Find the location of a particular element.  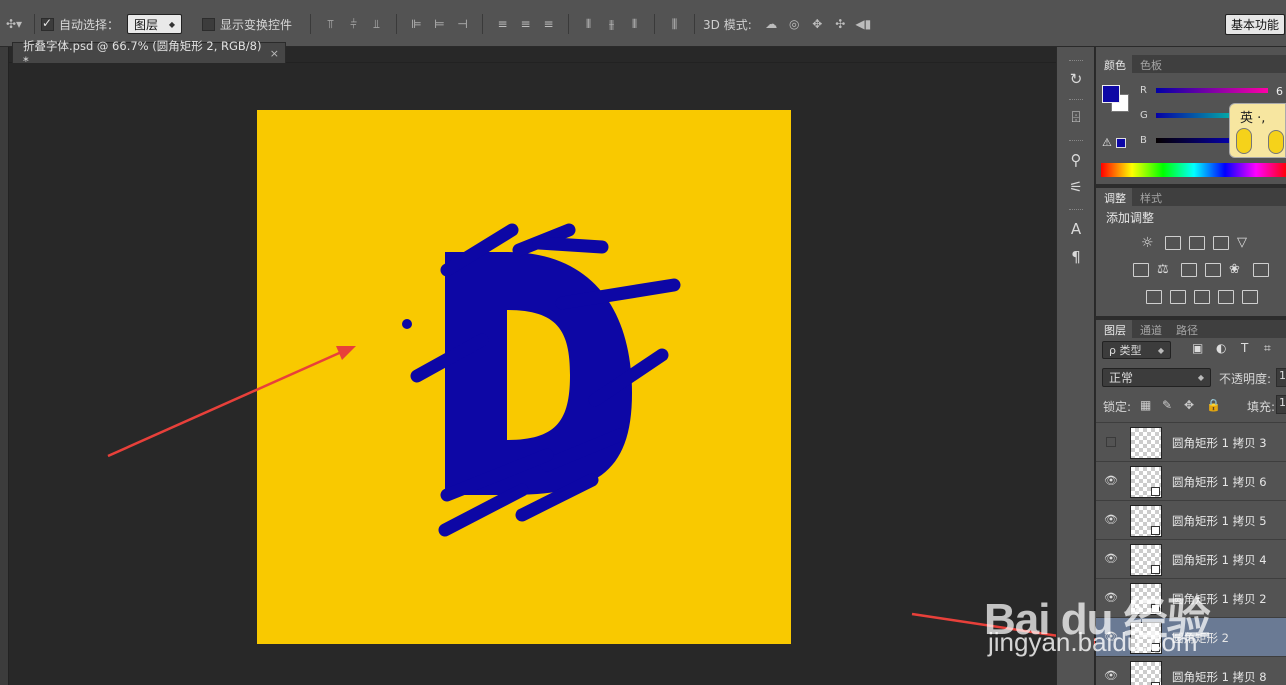

lock-label: 锁定: is located at coordinates (1117, 407).